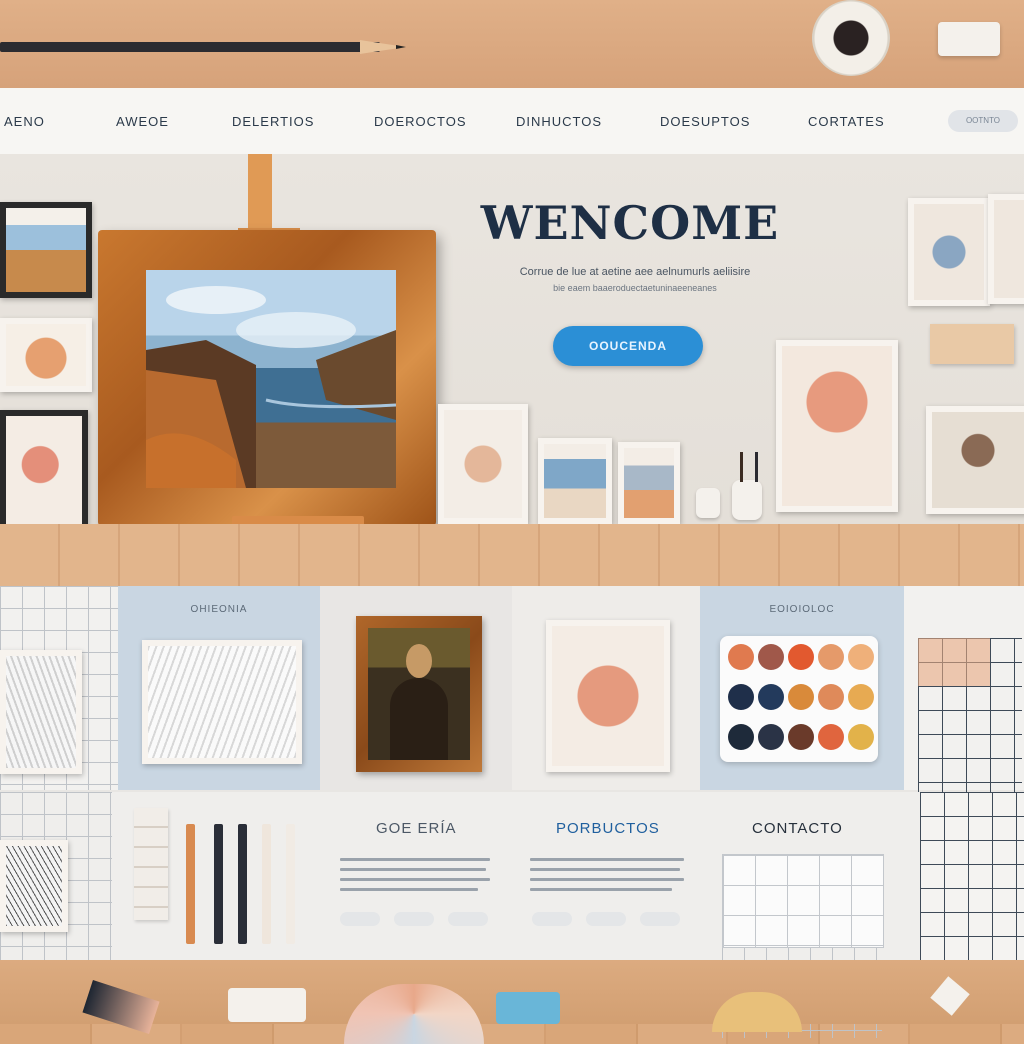 This screenshot has height=1044, width=1024. What do you see at coordinates (972, 876) in the screenshot?
I see `lower-grid-right` at bounding box center [972, 876].